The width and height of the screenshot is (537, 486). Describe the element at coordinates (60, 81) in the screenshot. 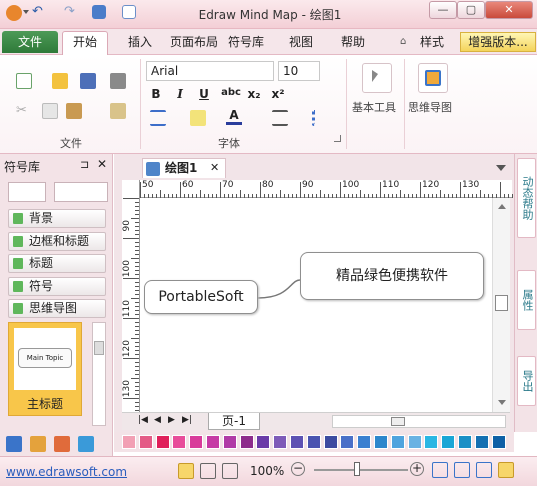

I see `open-folder-icon` at that location.